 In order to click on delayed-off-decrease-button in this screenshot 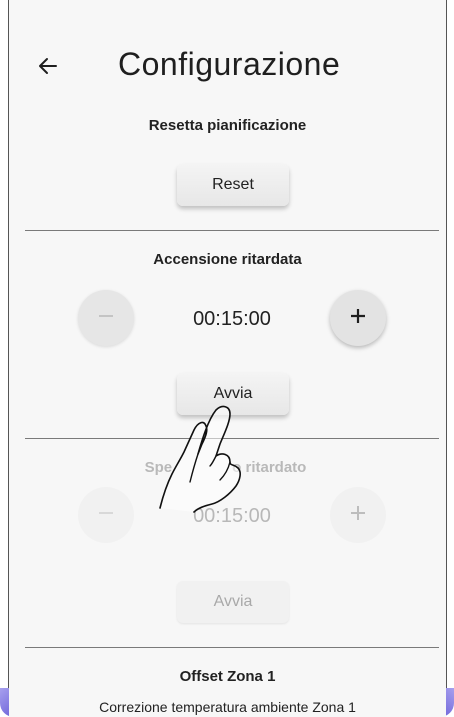, I will do `click(106, 515)`.